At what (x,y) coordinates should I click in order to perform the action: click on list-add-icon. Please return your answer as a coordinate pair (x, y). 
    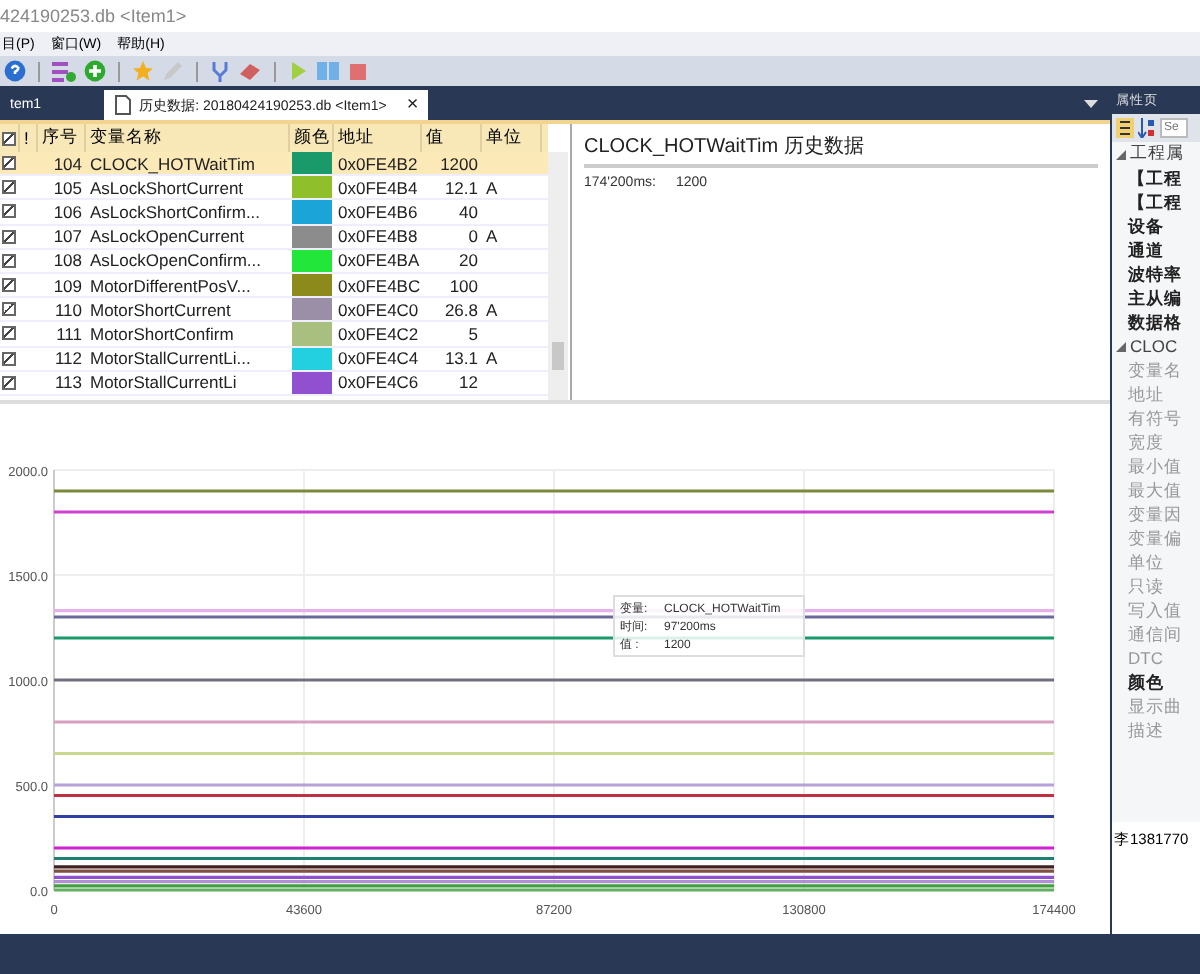
    Looking at the image, I should click on (64, 71).